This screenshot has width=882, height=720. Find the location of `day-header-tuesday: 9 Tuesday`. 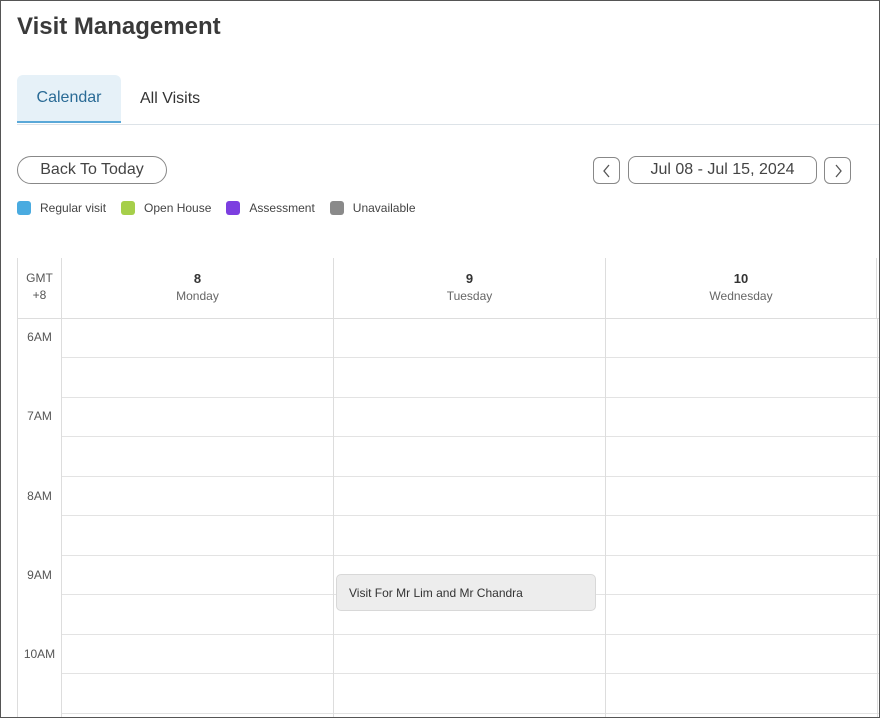

day-header-tuesday: 9 Tuesday is located at coordinates (469, 288).